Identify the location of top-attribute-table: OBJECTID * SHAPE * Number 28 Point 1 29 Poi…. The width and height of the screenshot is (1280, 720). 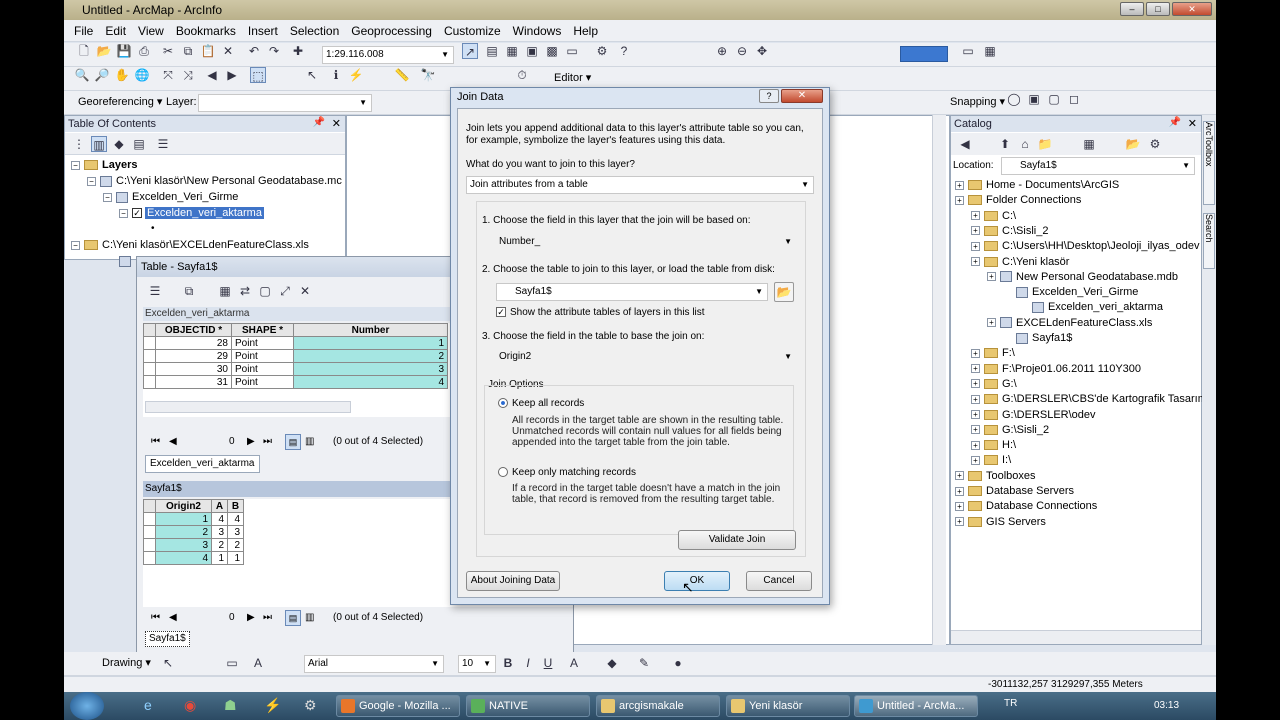
(295, 356).